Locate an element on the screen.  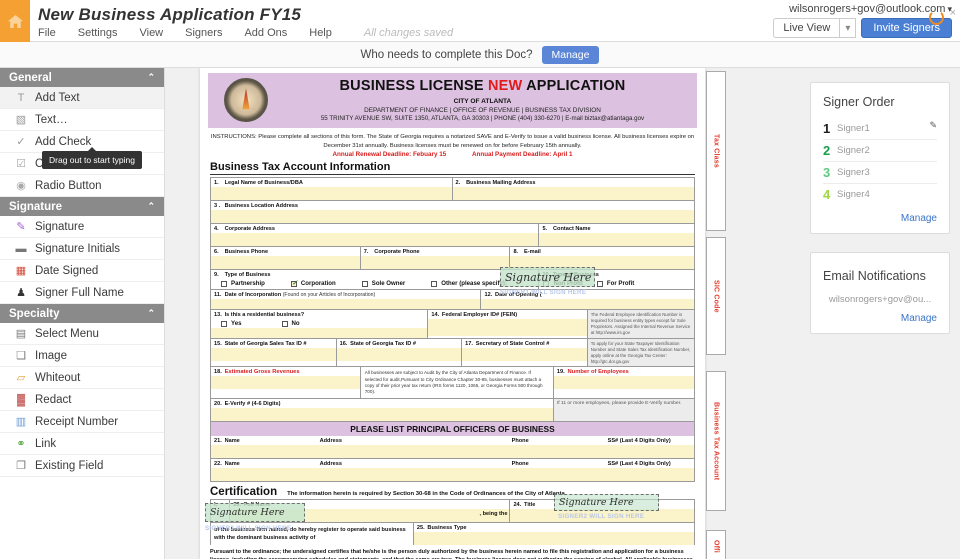
input-contact-name is located at coordinates (616, 240).